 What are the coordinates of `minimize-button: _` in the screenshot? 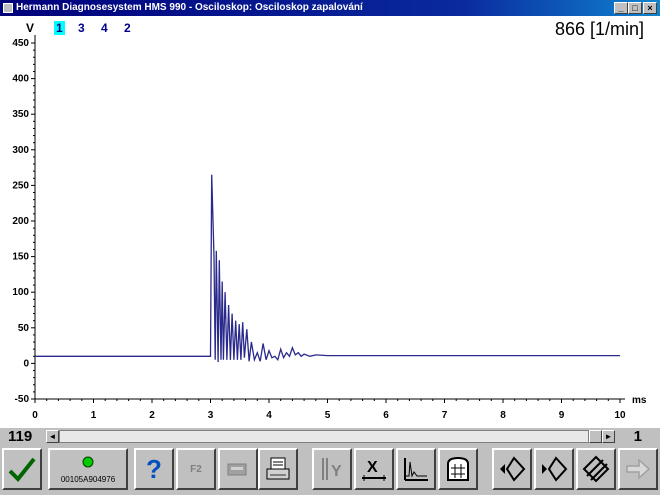 It's located at (621, 8).